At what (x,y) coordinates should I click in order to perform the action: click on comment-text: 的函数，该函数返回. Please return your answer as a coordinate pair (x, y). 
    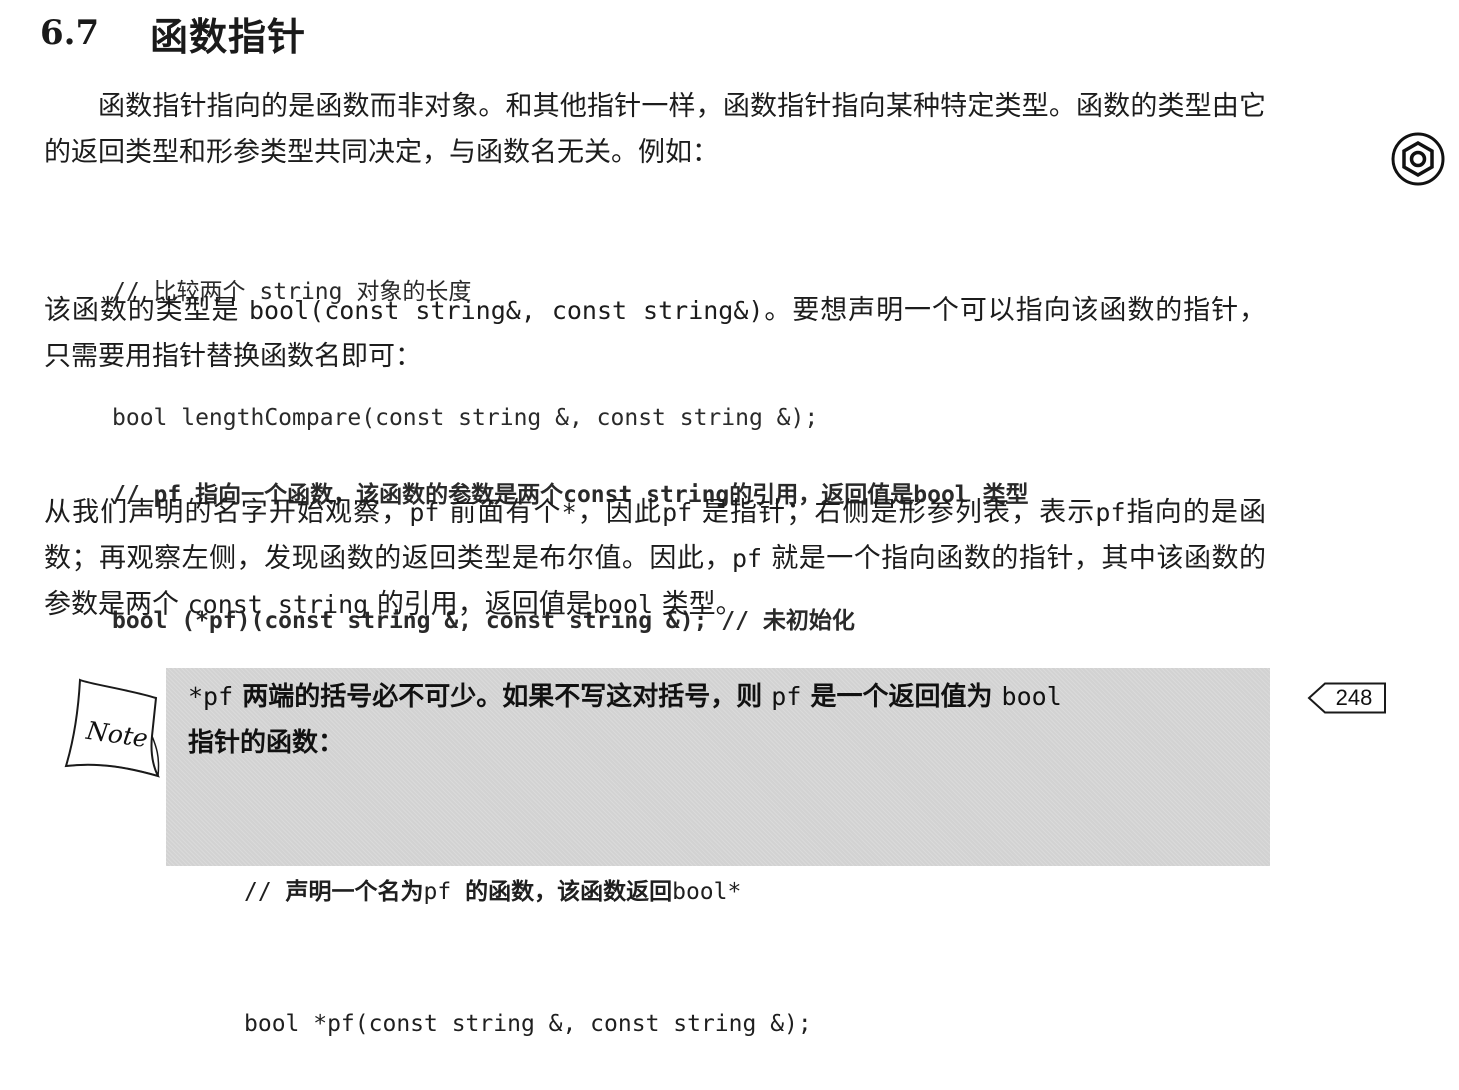
    Looking at the image, I should click on (569, 891).